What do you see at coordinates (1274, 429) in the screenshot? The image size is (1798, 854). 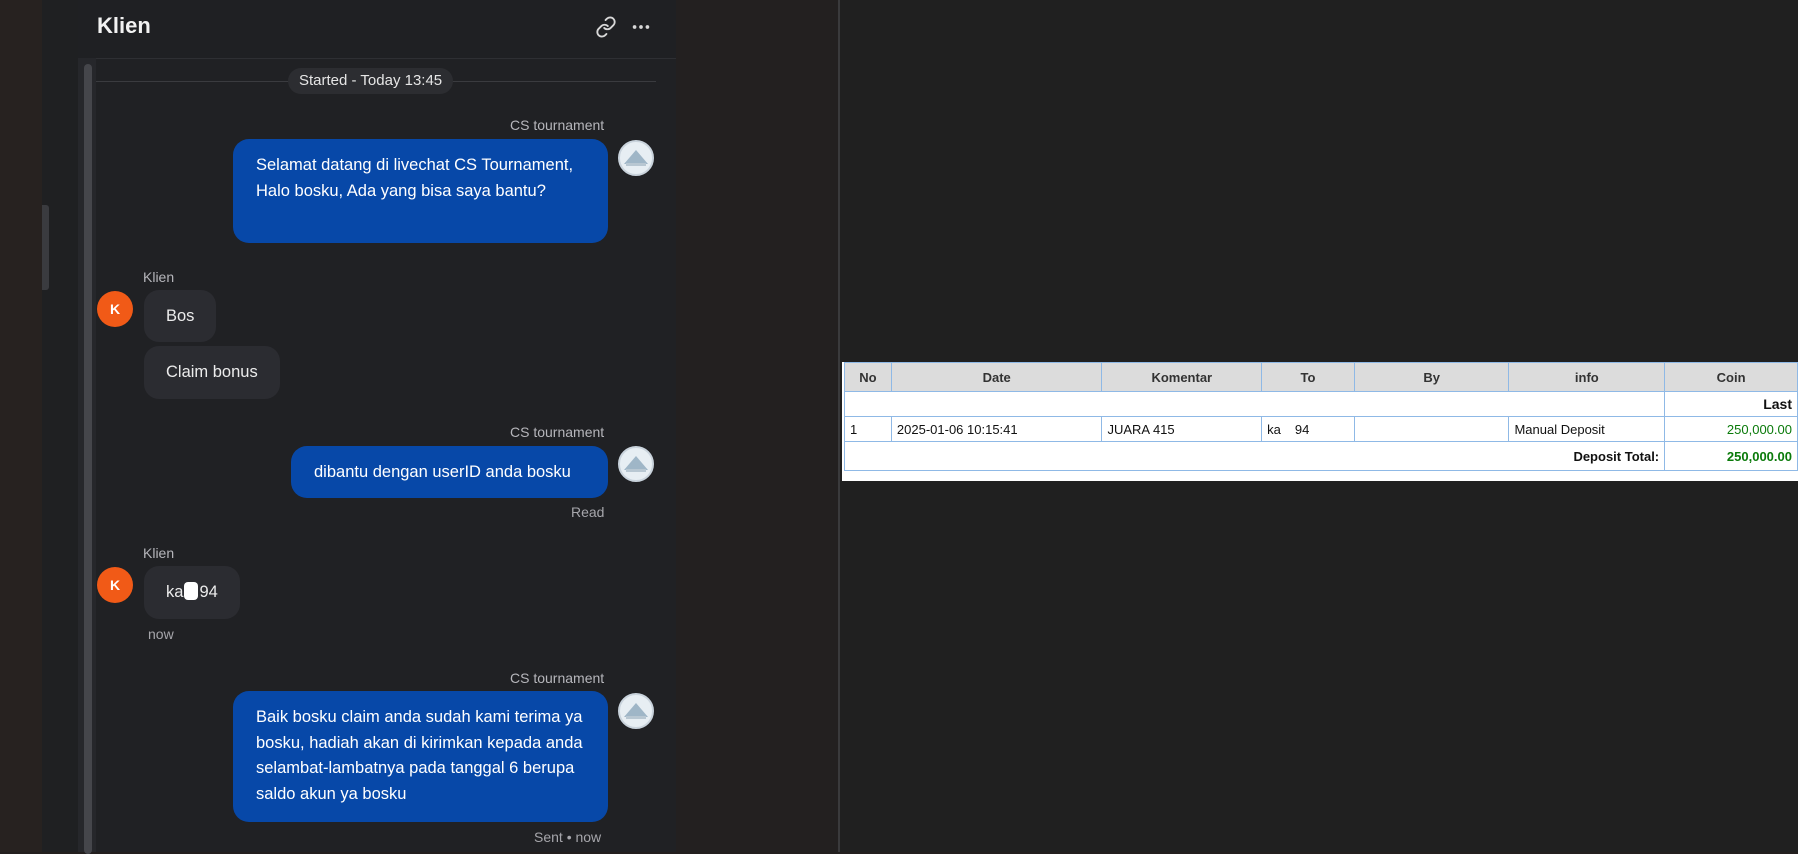 I see `to-text: ka` at bounding box center [1274, 429].